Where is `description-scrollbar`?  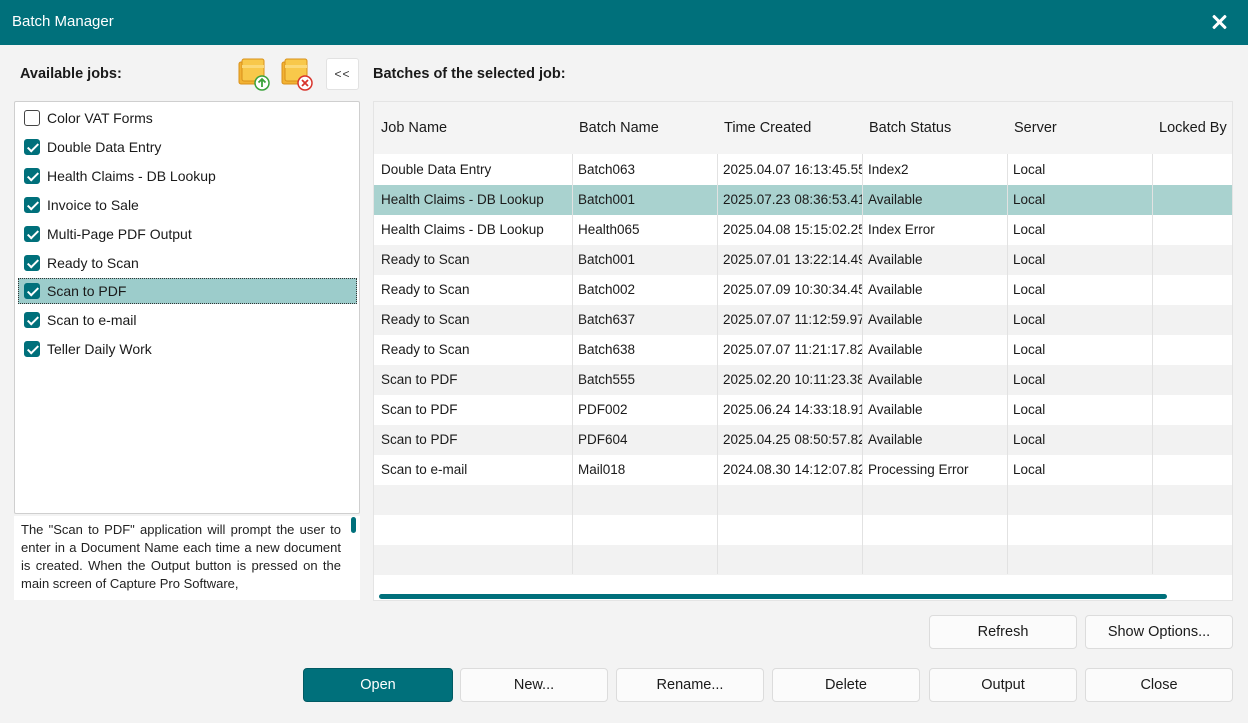
description-scrollbar is located at coordinates (353, 525).